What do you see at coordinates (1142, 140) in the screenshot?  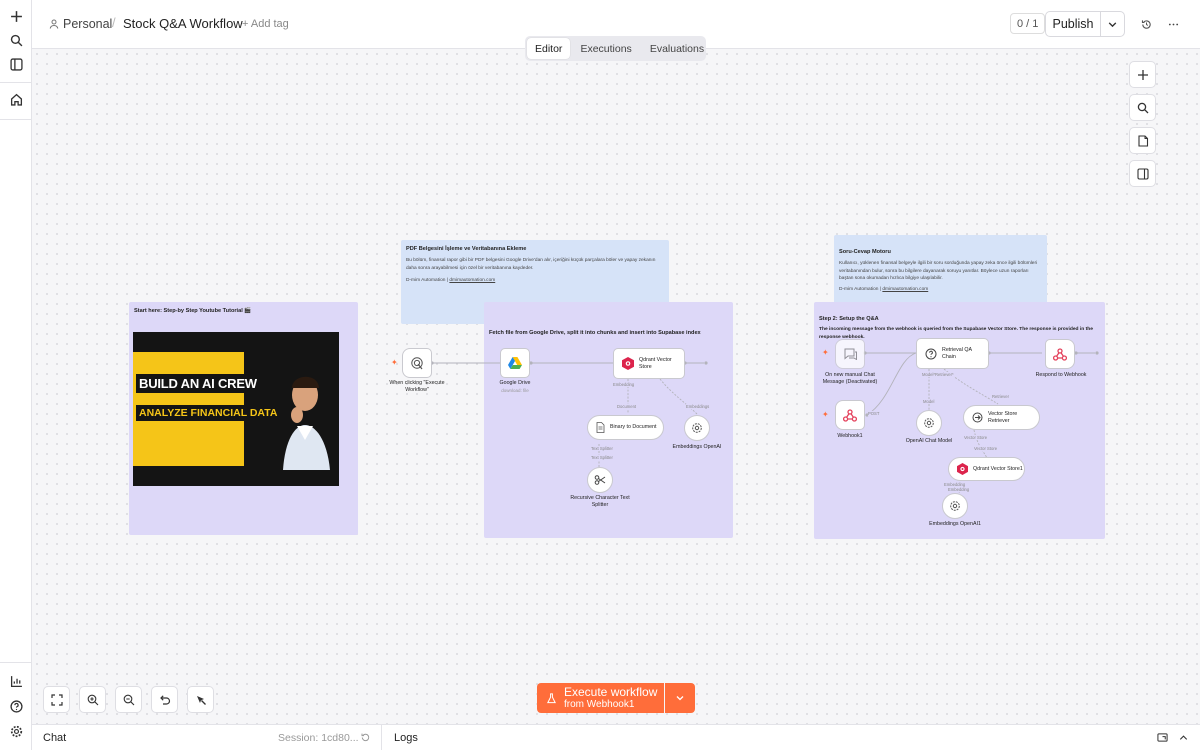 I see `add-sticky-button` at bounding box center [1142, 140].